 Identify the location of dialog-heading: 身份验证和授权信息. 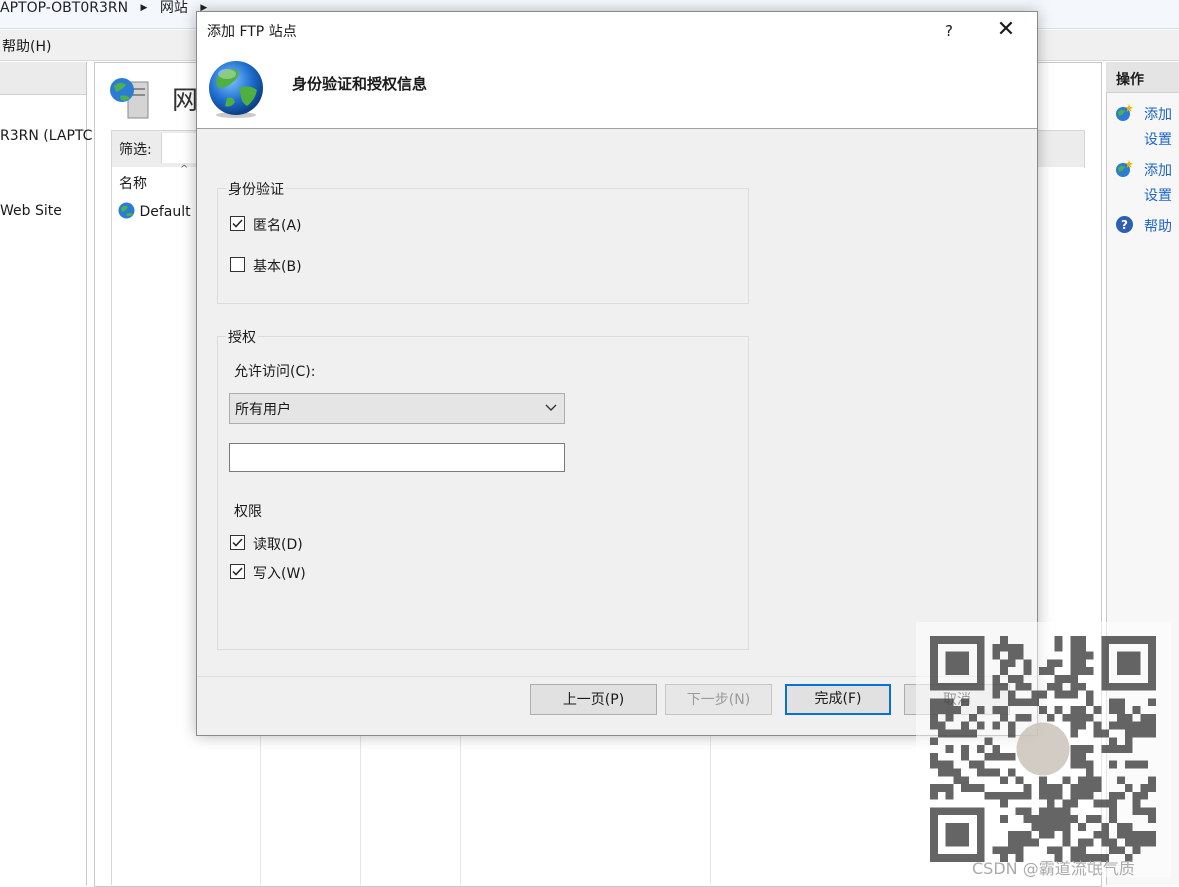
(360, 84).